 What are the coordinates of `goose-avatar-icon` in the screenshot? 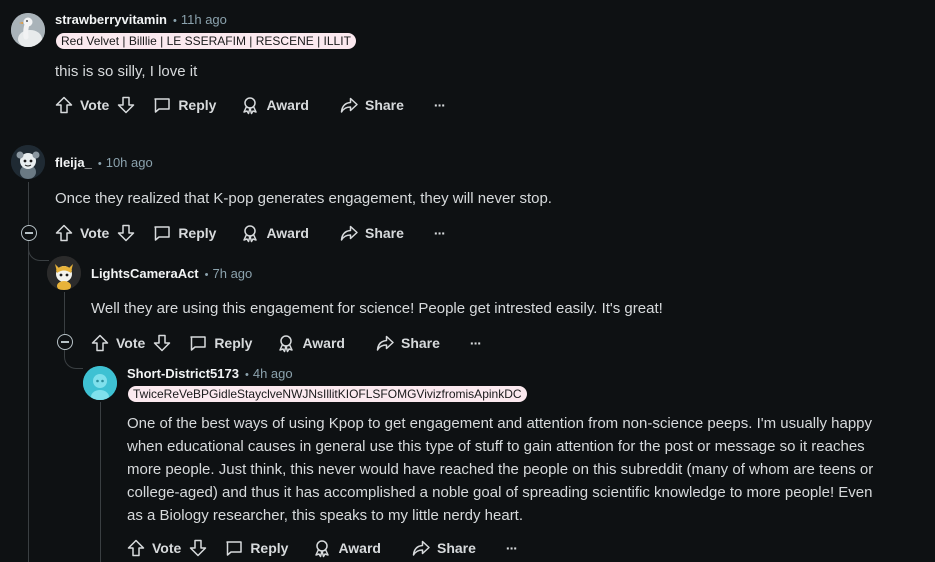 It's located at (28, 30).